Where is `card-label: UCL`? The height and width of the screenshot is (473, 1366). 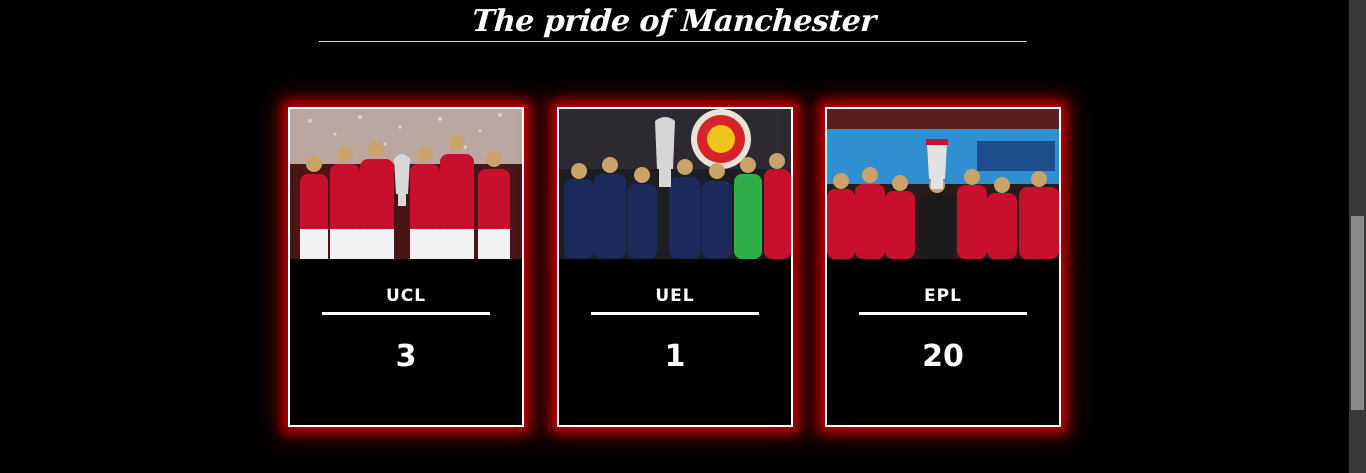 card-label: UCL is located at coordinates (406, 293).